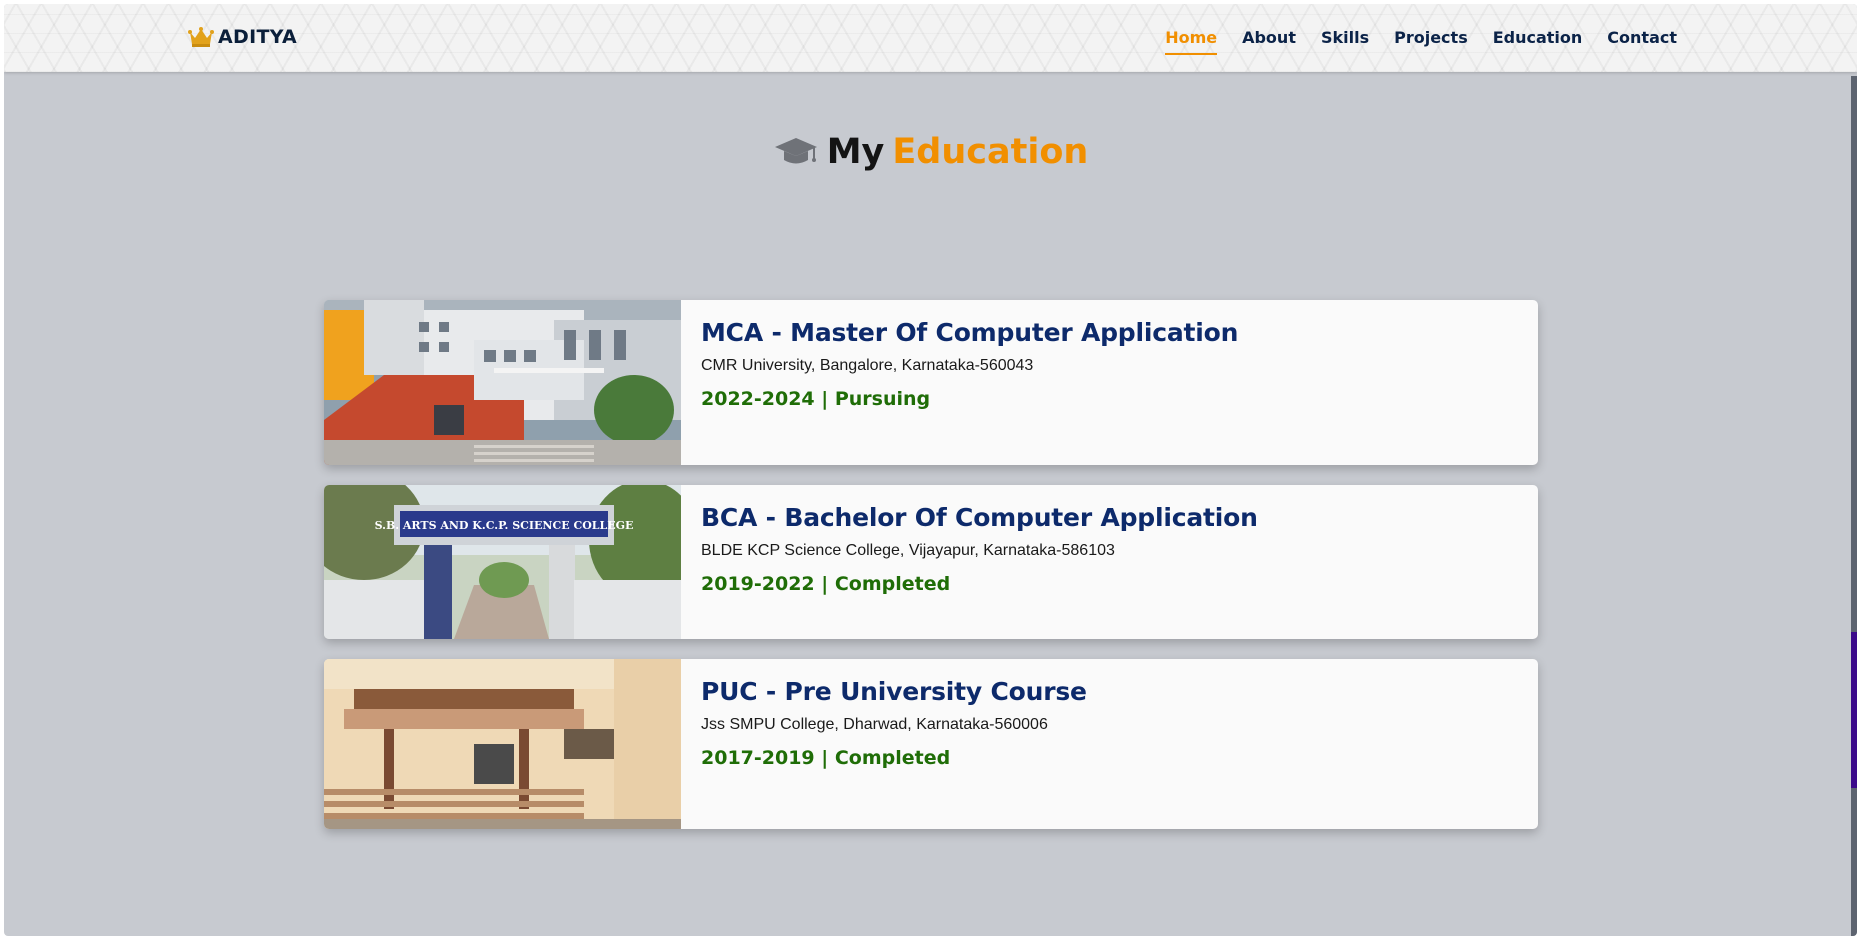 The image size is (1865, 937). What do you see at coordinates (1854, 506) in the screenshot?
I see `page-scrollbar` at bounding box center [1854, 506].